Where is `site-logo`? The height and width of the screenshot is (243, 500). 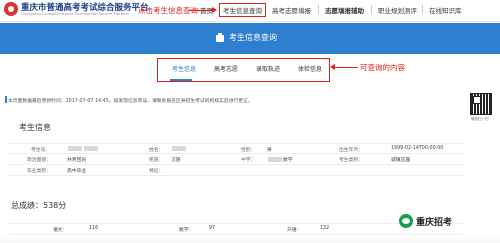 site-logo is located at coordinates (11, 9).